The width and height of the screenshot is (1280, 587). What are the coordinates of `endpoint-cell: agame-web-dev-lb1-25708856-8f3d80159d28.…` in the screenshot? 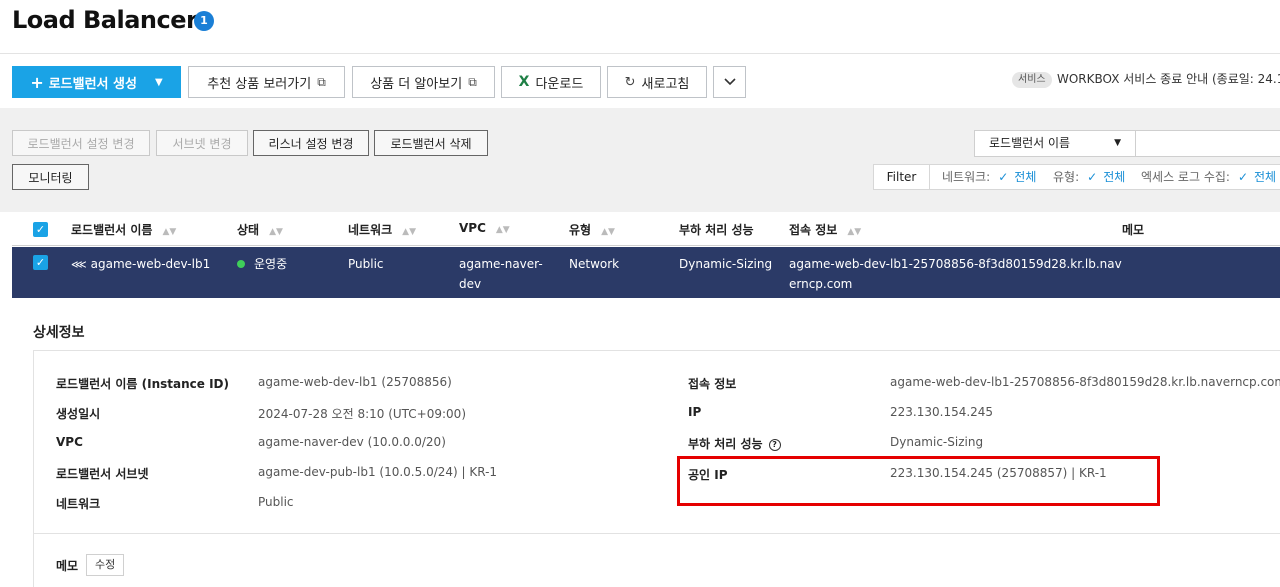 It's located at (955, 274).